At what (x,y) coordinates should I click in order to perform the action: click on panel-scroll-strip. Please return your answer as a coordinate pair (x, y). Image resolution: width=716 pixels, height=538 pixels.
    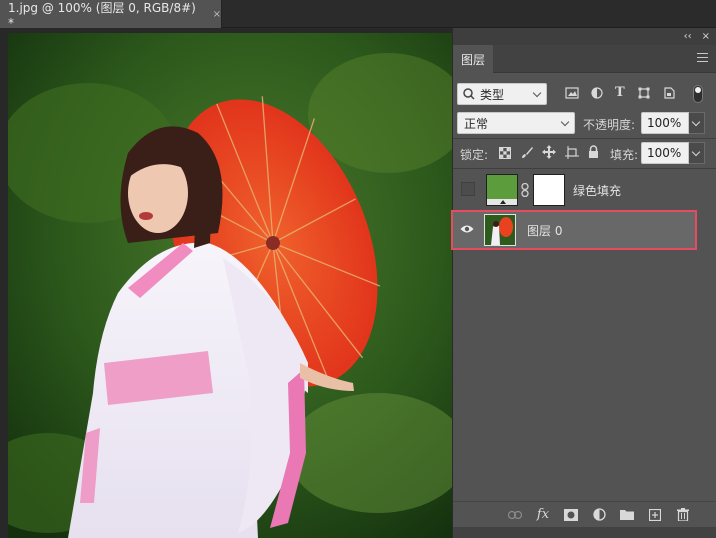
    Looking at the image, I should click on (584, 532).